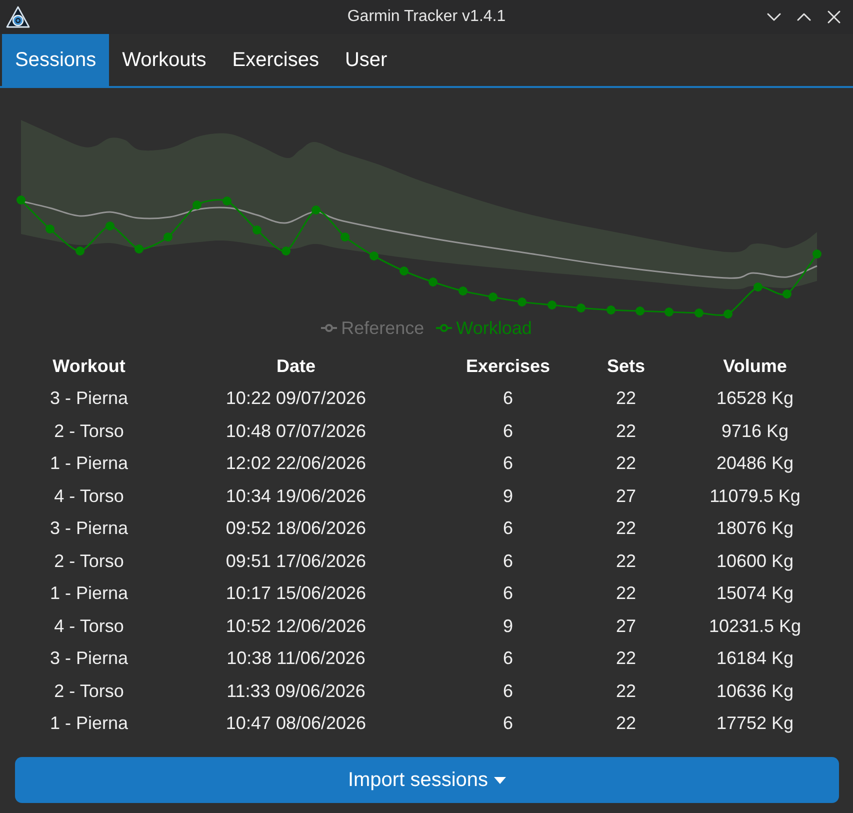  Describe the element at coordinates (296, 366) in the screenshot. I see `column-header: Date` at that location.